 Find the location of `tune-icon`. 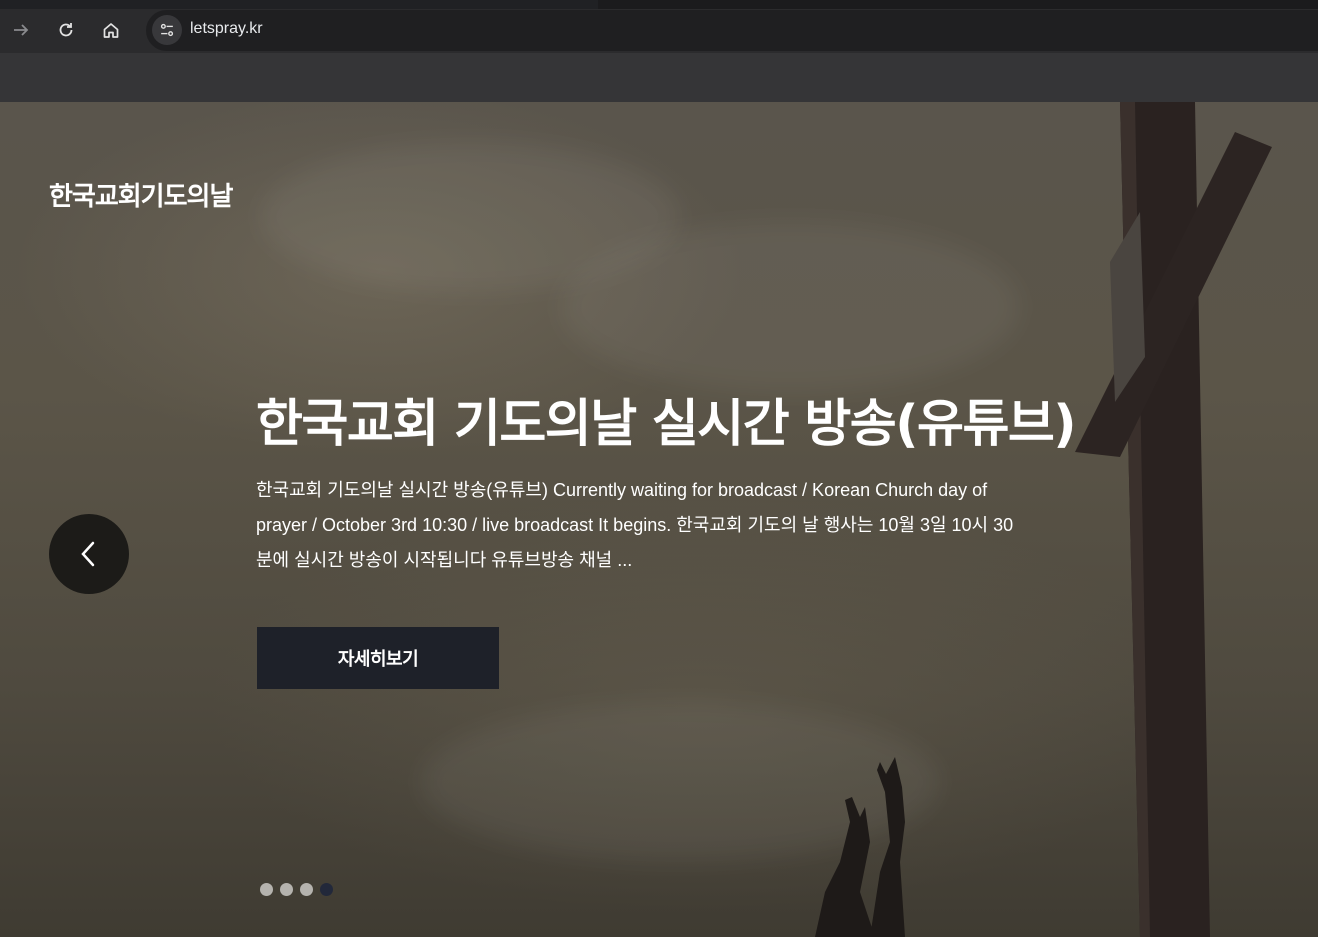

tune-icon is located at coordinates (167, 30).